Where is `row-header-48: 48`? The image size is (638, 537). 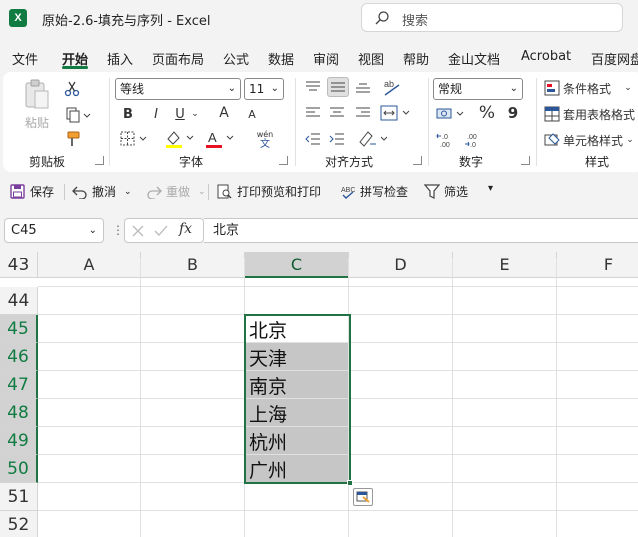
row-header-48: 48 is located at coordinates (19, 413).